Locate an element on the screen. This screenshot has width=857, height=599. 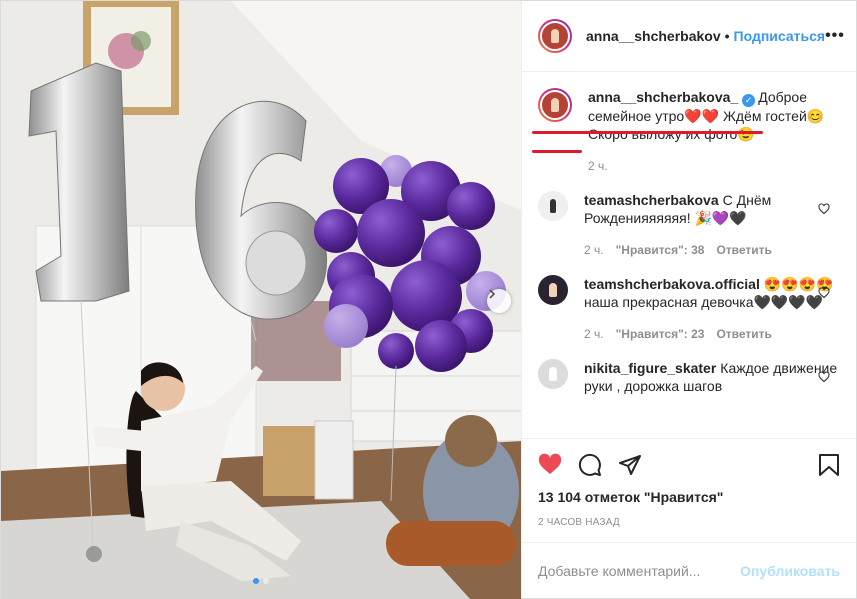
caption-username: anna__shcherbakova_ is located at coordinates (663, 97).